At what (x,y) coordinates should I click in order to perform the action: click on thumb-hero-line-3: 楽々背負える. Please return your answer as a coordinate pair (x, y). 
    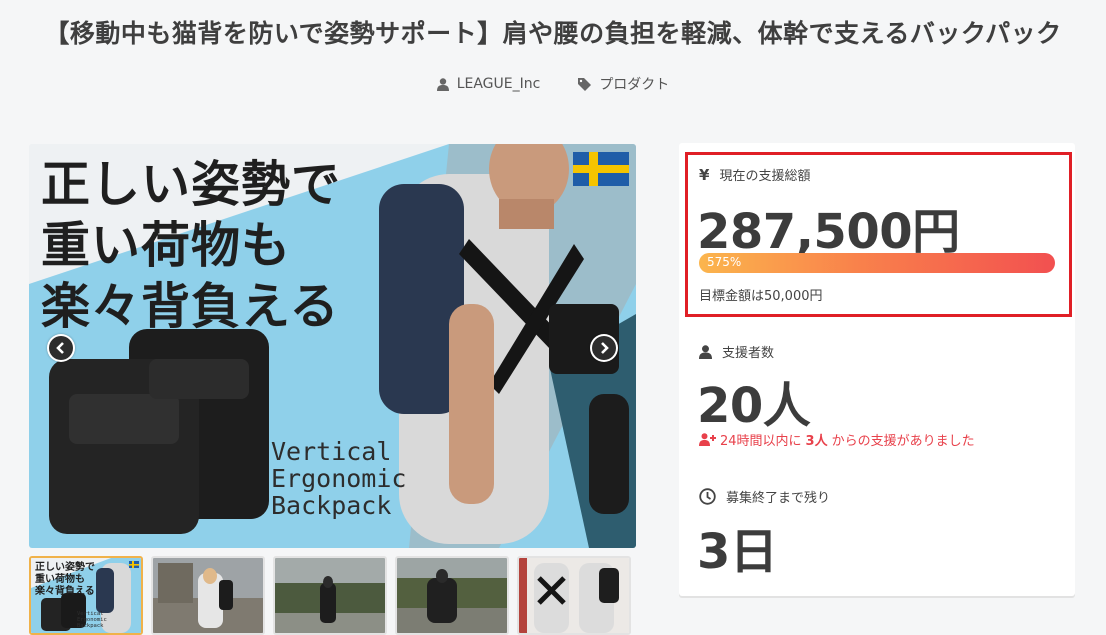
    Looking at the image, I should click on (64, 590).